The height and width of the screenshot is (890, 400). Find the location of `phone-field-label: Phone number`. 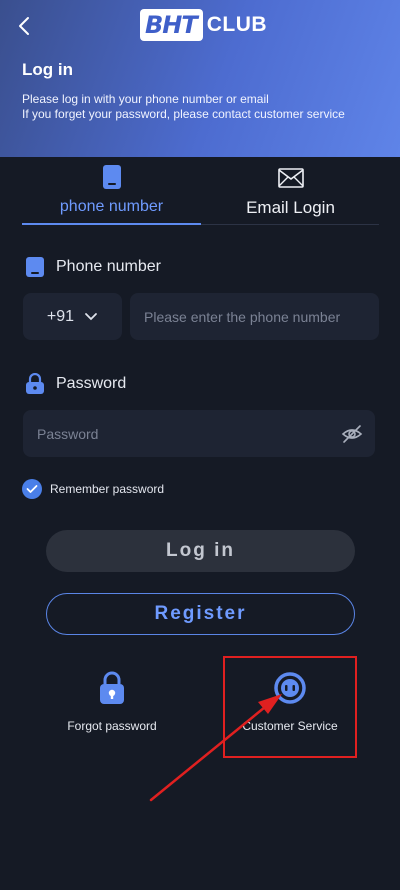

phone-field-label: Phone number is located at coordinates (92, 267).